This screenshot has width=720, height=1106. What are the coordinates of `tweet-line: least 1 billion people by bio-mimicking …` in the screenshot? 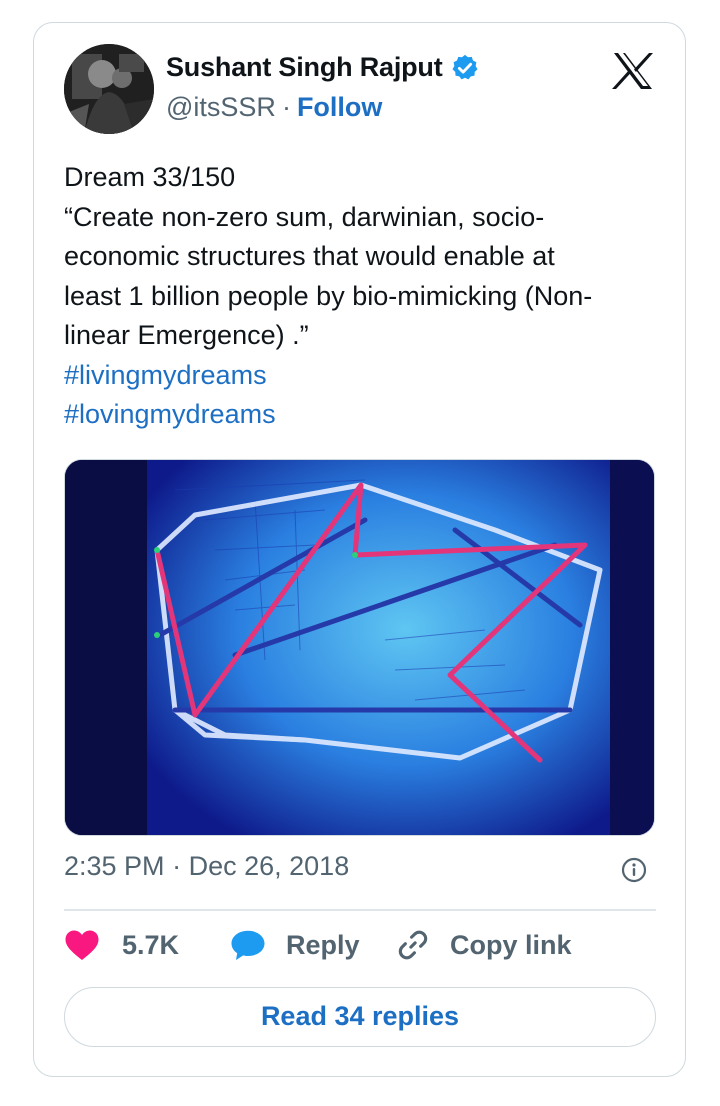 It's located at (328, 295).